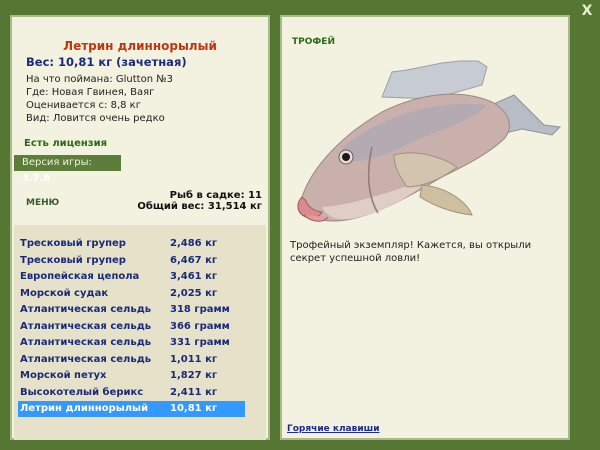 The width and height of the screenshot is (600, 450). I want to click on fish-valued: Оценивается с: 8,8 кг, so click(83, 105).